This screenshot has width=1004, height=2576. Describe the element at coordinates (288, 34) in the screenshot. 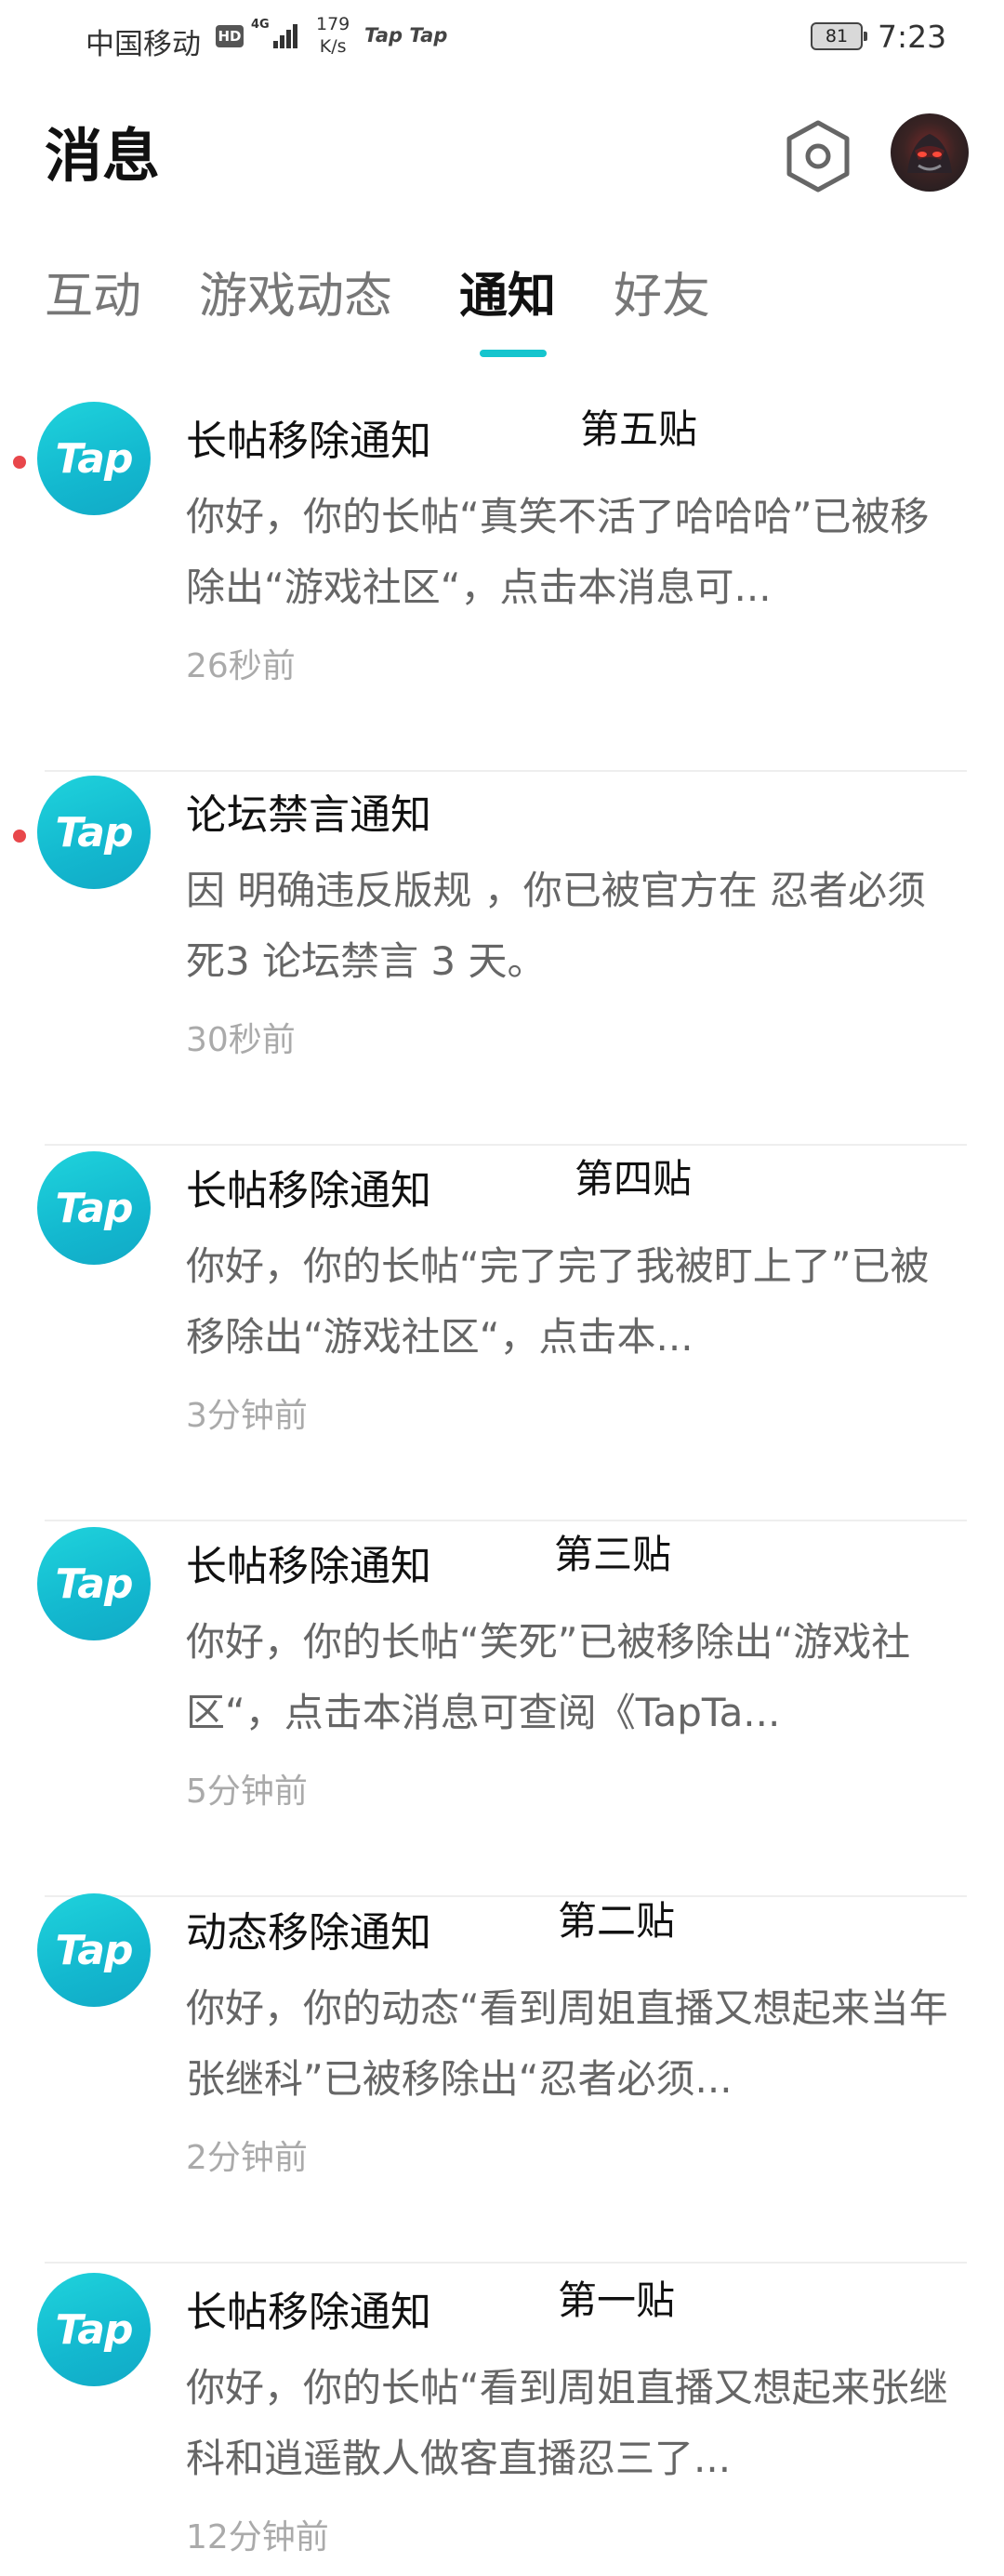

I see `signal-icon` at that location.